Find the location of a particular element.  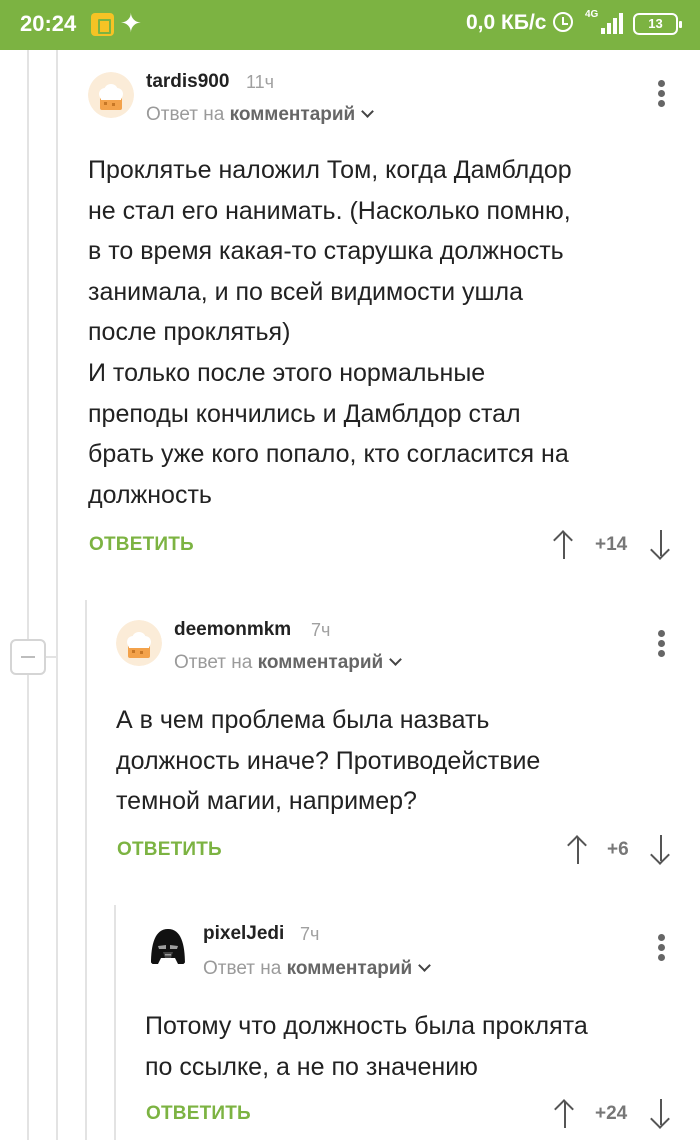

thread-line-level-0b is located at coordinates (57, 595).